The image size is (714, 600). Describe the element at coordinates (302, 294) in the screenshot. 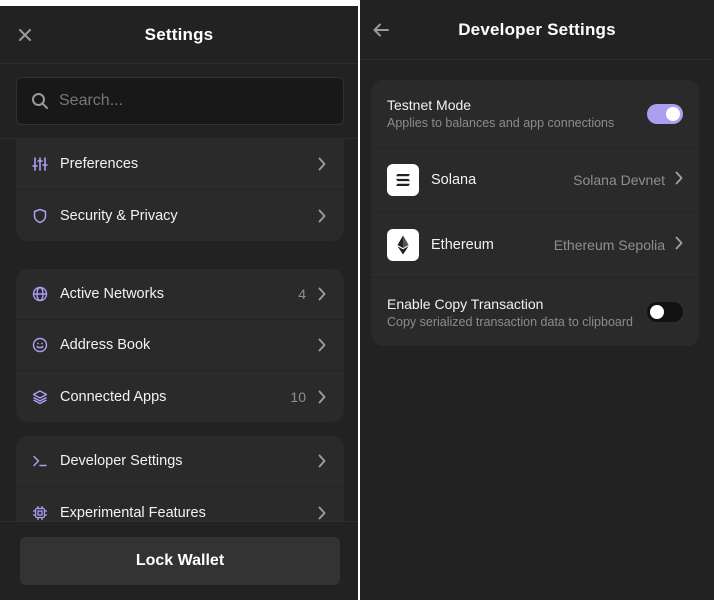

I see `count-badge: 4` at that location.